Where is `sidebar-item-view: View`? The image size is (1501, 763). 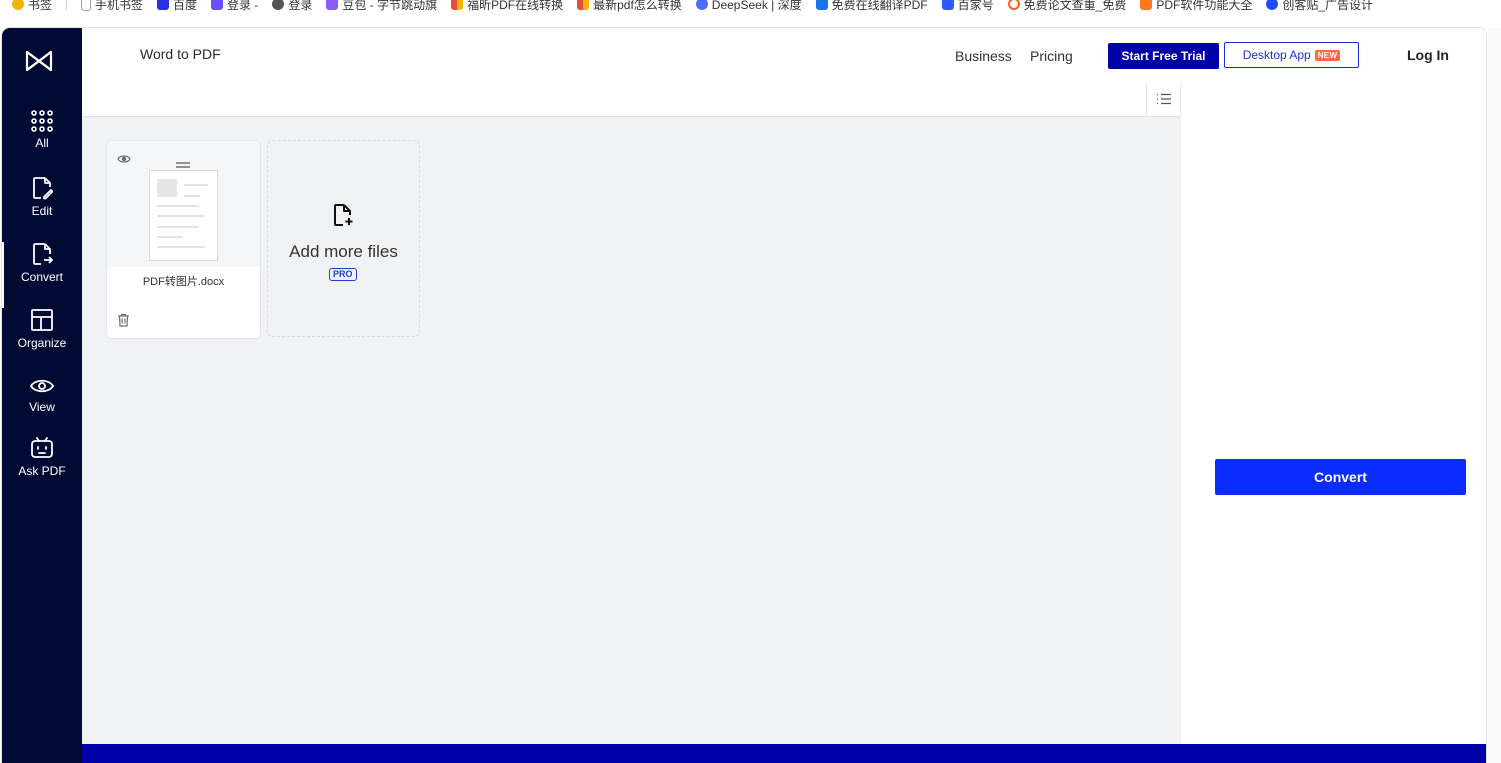 sidebar-item-view: View is located at coordinates (42, 406).